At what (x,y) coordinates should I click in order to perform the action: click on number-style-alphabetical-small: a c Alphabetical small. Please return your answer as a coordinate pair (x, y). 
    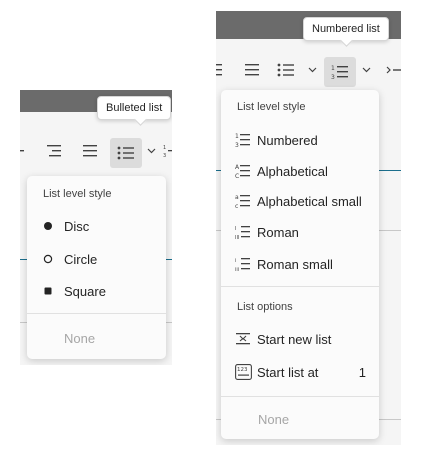
    Looking at the image, I should click on (300, 201).